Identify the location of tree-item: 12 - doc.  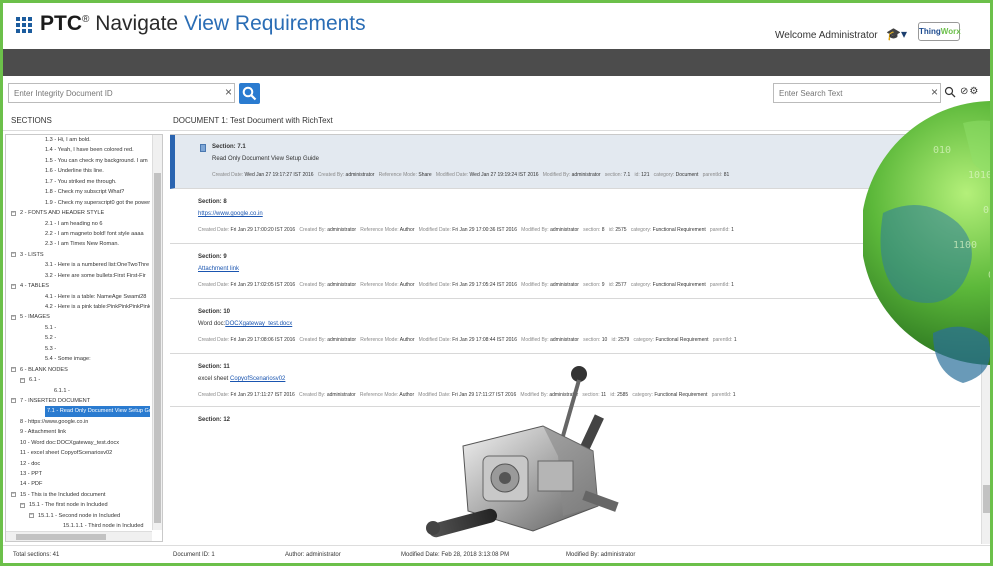
(78, 464).